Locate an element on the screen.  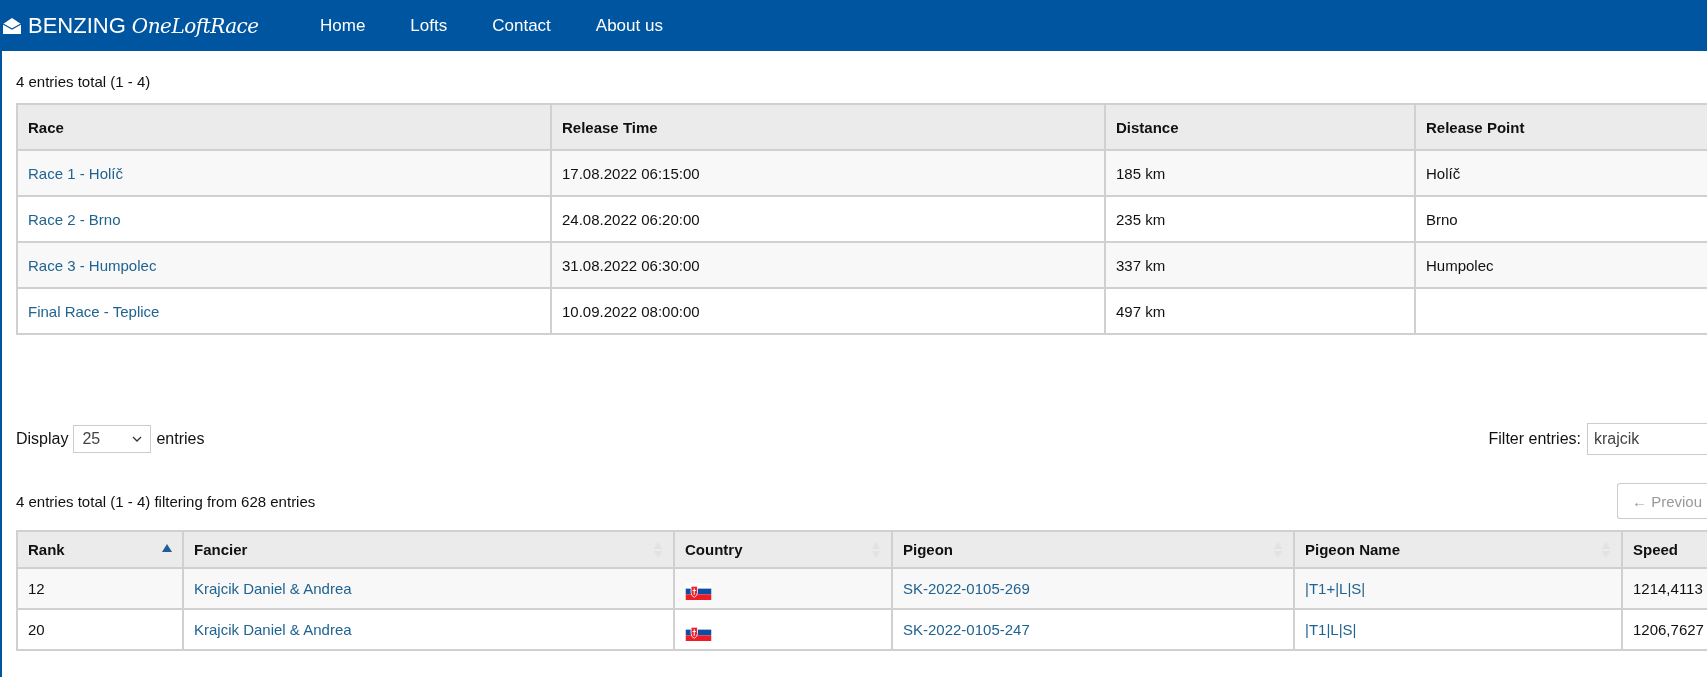
brand-tagline: OneLoftRace is located at coordinates (195, 25).